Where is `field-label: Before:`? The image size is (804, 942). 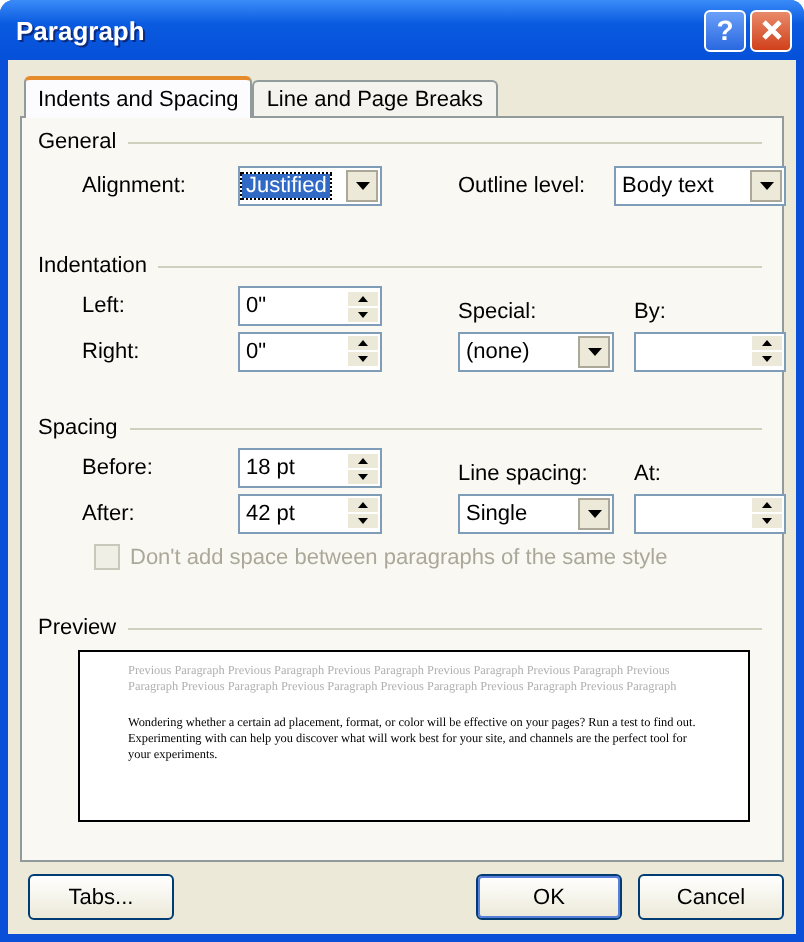
field-label: Before: is located at coordinates (118, 468).